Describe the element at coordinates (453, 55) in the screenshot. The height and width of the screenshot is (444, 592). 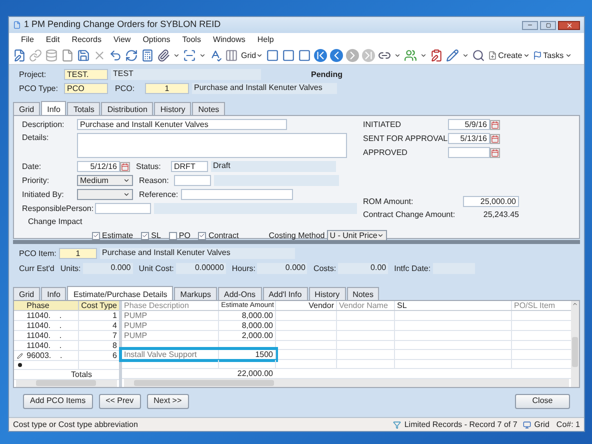
I see `pencil-icon` at that location.